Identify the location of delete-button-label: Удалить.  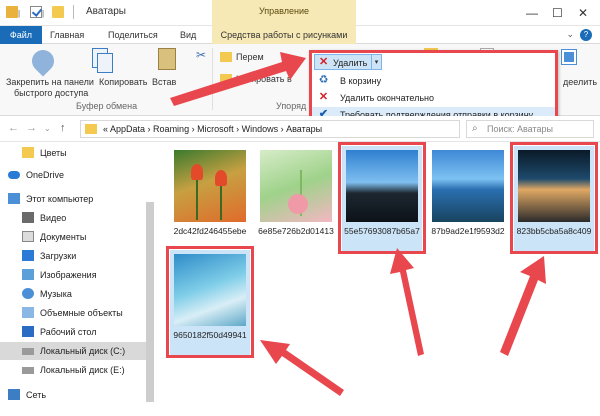
(350, 63).